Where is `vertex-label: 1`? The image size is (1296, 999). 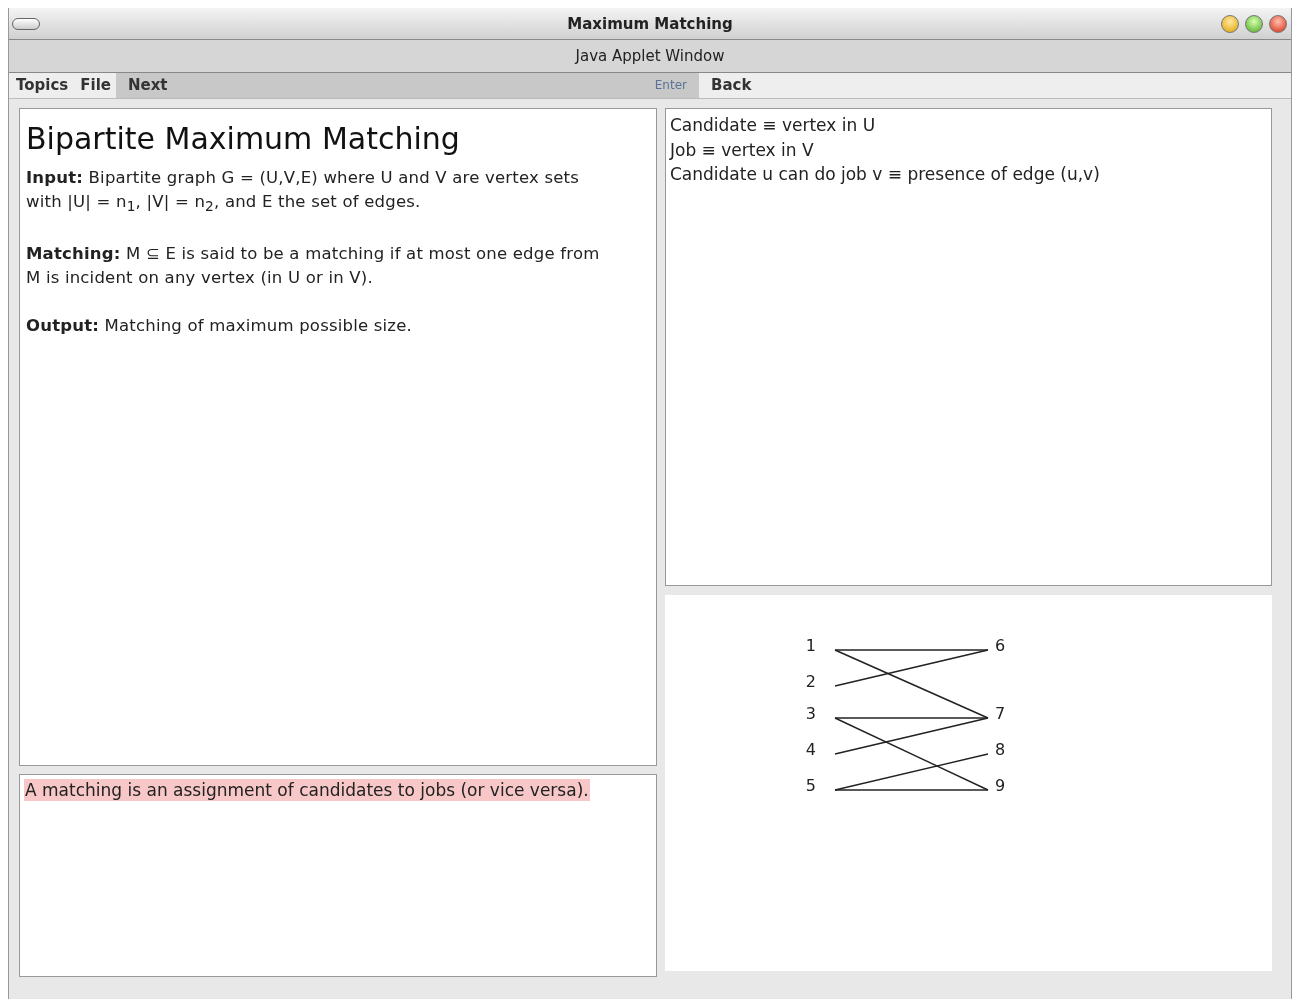 vertex-label: 1 is located at coordinates (810, 645).